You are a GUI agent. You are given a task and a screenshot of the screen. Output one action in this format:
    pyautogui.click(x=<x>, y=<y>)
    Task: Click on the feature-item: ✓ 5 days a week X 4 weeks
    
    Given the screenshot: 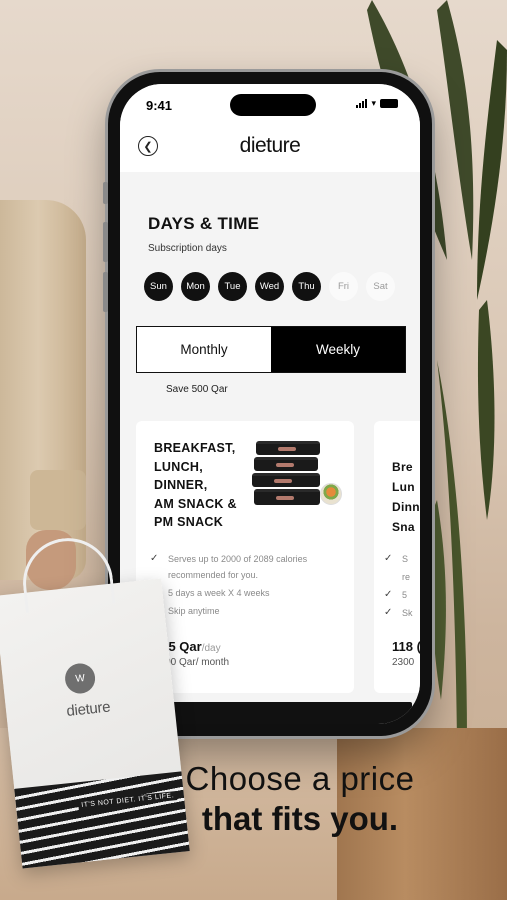 What is the action you would take?
    pyautogui.click(x=243, y=593)
    